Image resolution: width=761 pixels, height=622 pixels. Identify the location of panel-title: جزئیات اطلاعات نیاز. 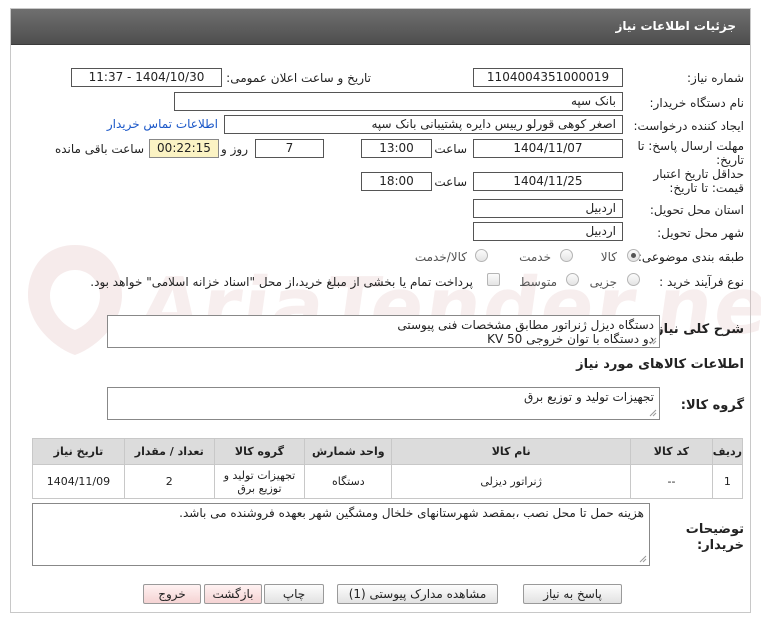
(675, 26).